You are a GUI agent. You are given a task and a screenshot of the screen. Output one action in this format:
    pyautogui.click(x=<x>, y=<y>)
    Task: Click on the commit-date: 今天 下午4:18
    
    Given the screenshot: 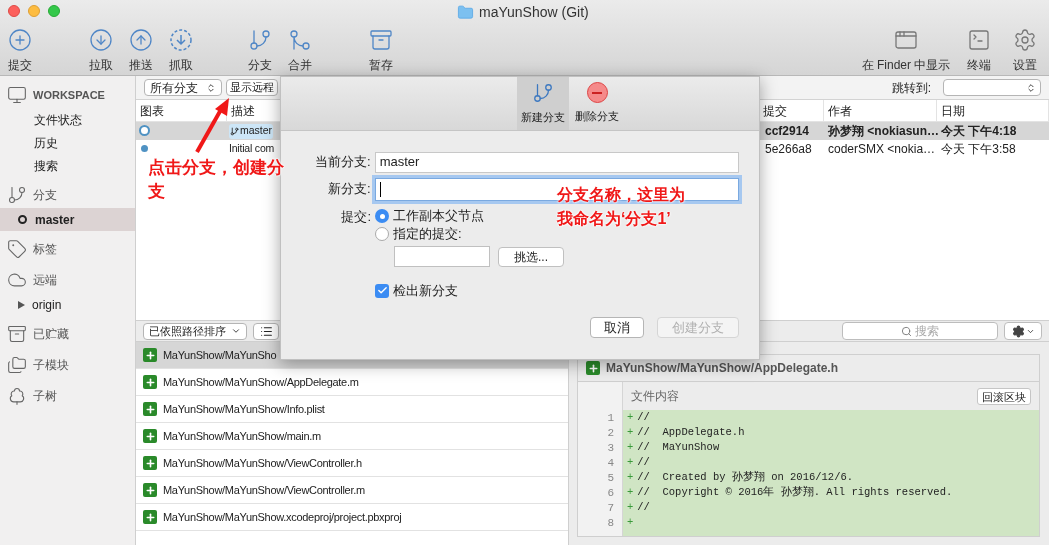 What is the action you would take?
    pyautogui.click(x=979, y=131)
    